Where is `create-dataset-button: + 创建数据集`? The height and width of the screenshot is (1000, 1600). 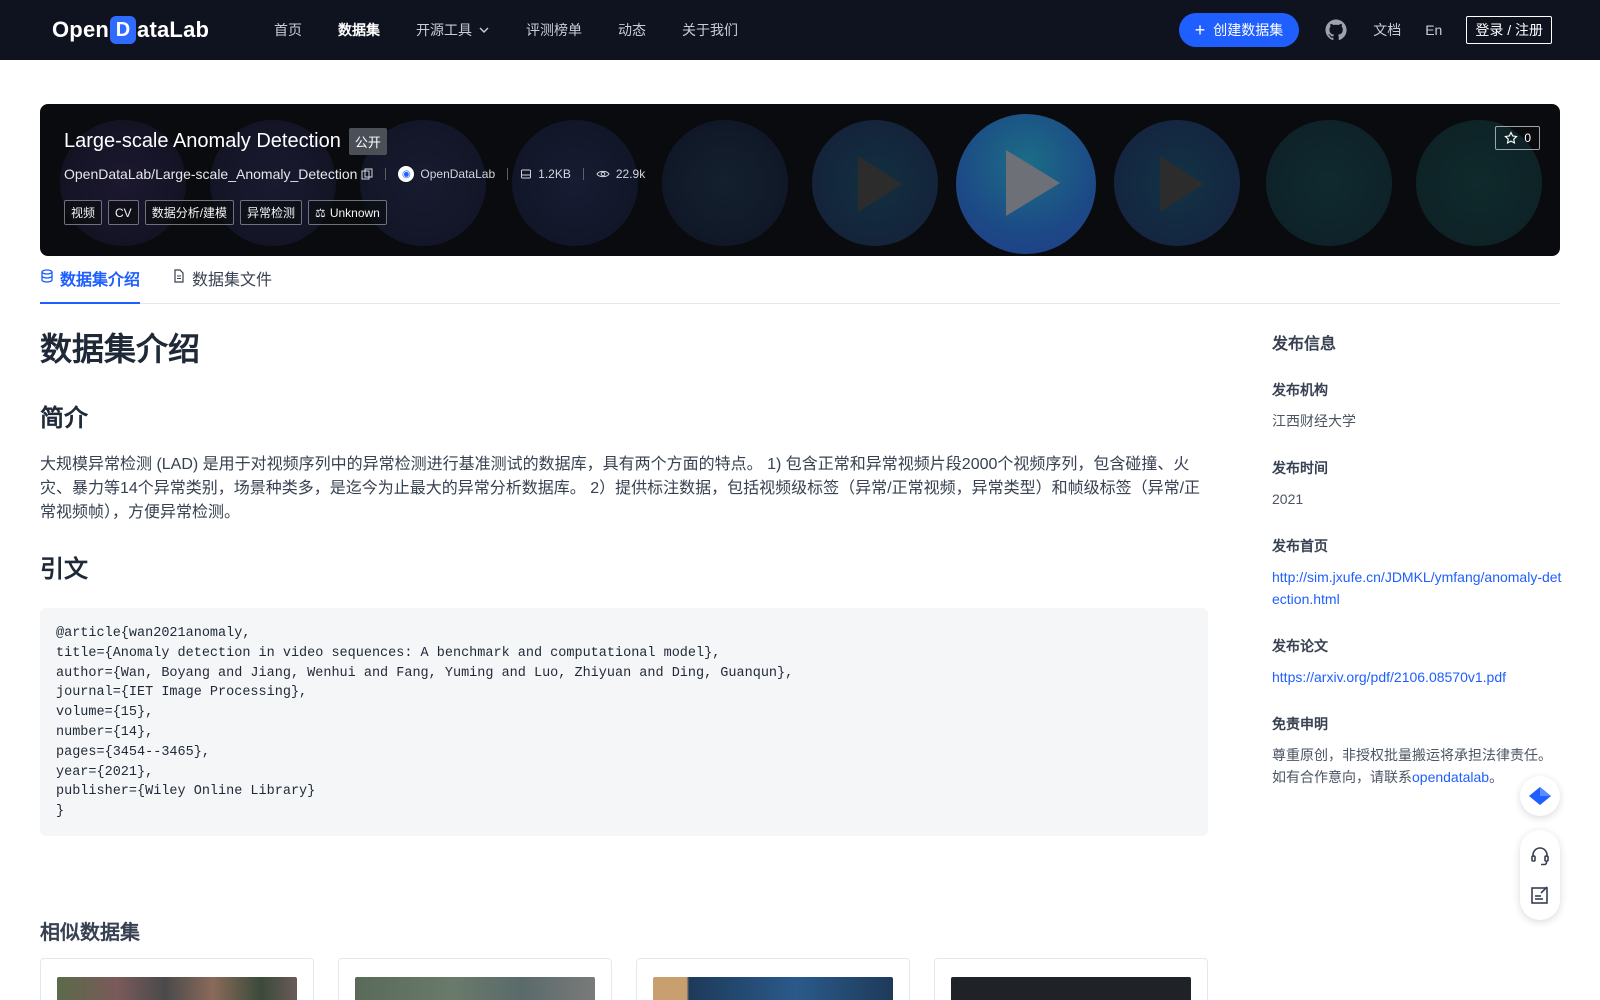
create-dataset-button: + 创建数据集 is located at coordinates (1239, 30).